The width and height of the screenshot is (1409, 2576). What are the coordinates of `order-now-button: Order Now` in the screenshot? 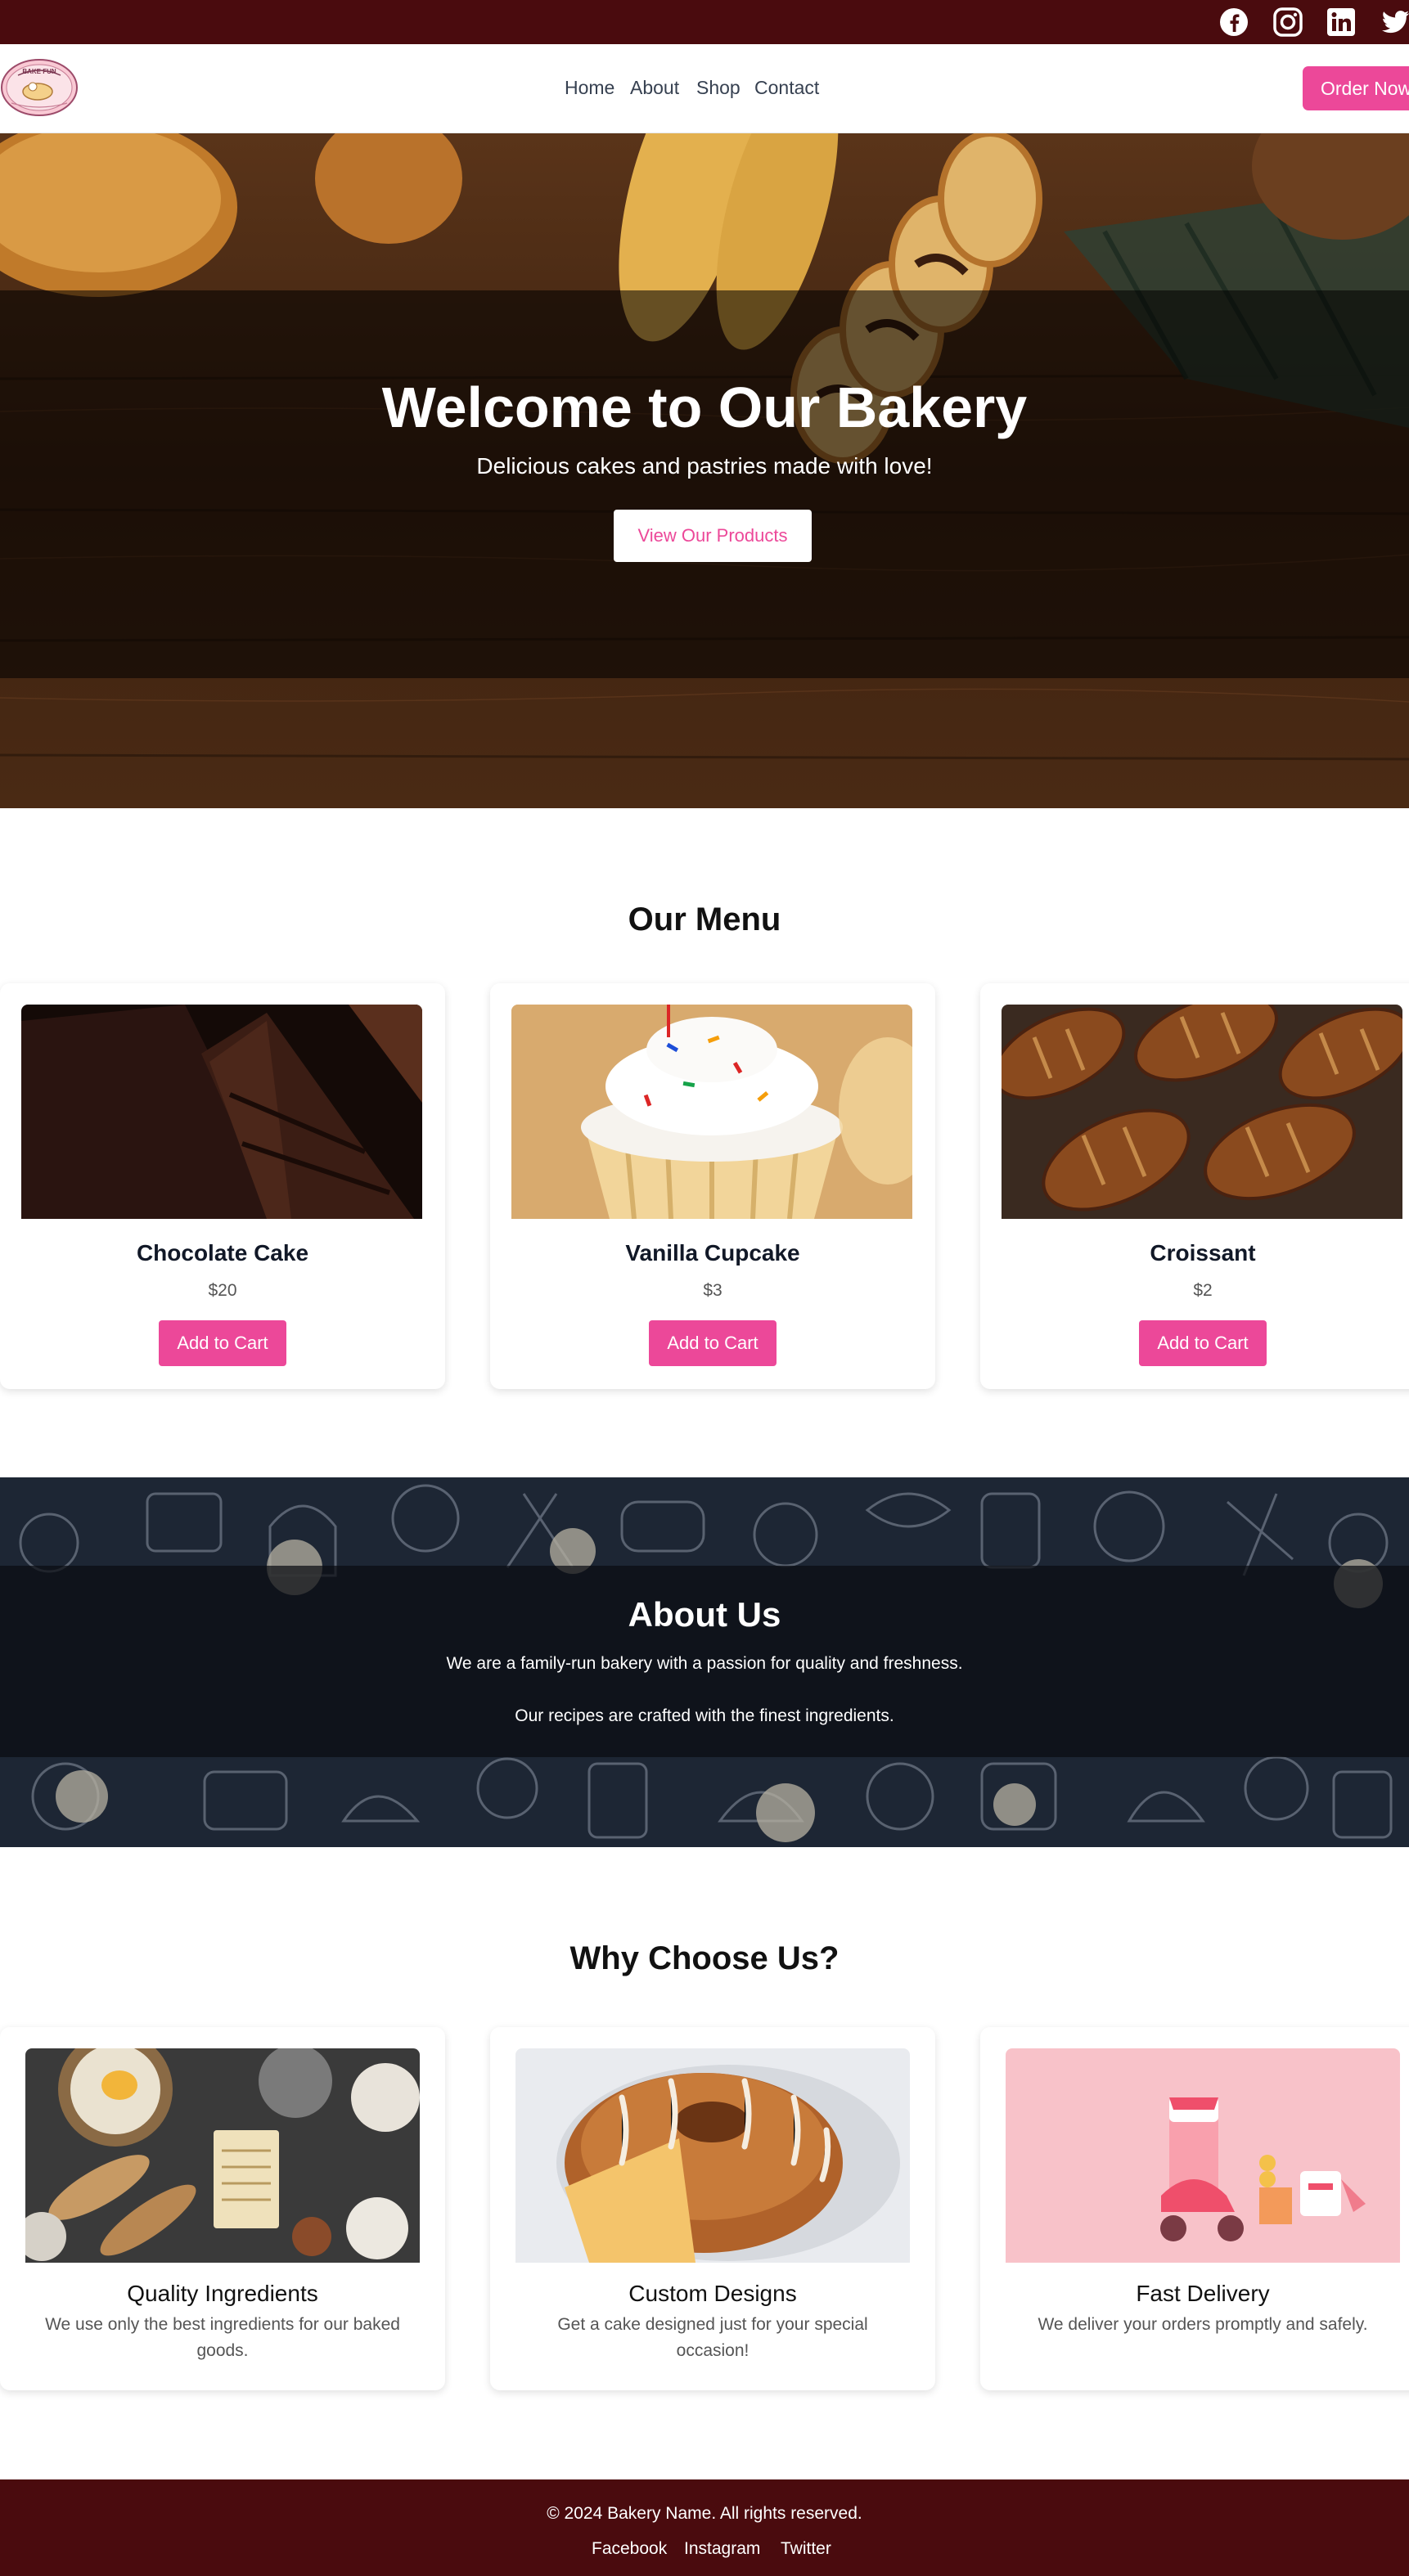 It's located at (1356, 88).